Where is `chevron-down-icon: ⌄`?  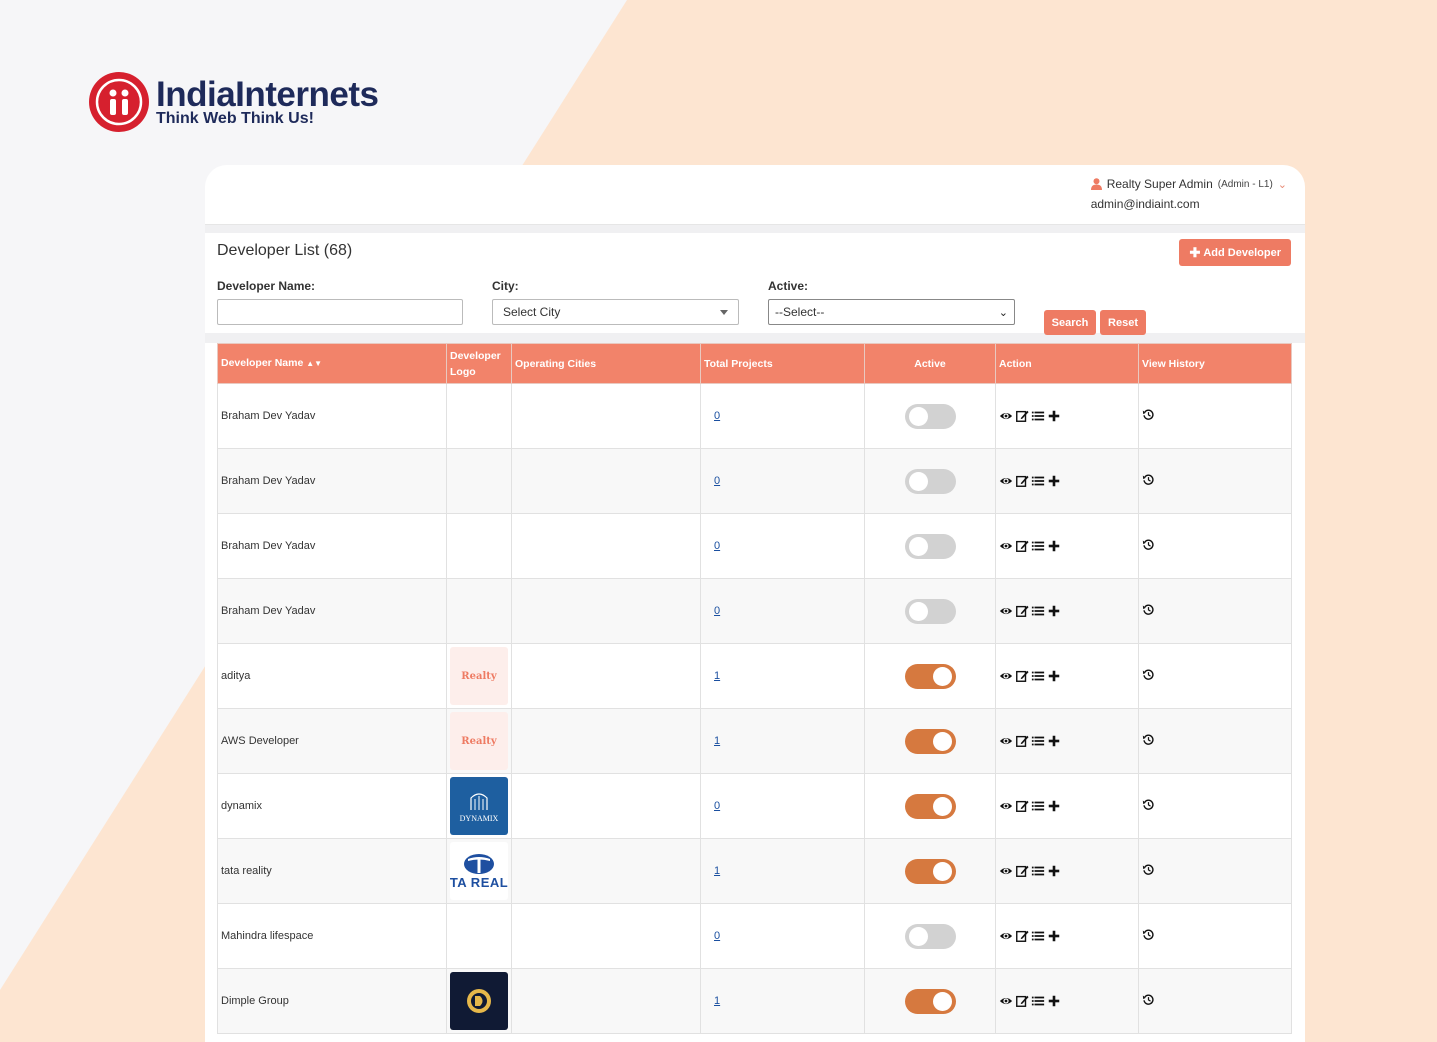 chevron-down-icon: ⌄ is located at coordinates (1282, 184).